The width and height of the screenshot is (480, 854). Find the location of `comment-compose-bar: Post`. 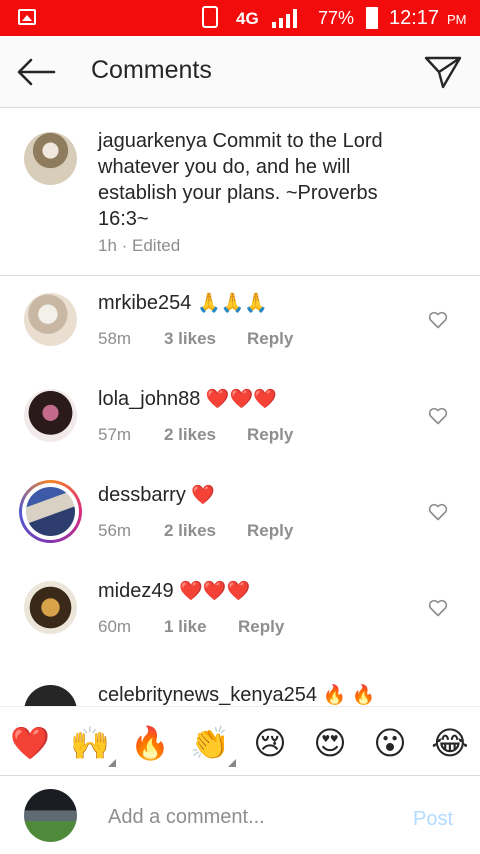

comment-compose-bar: Post is located at coordinates (240, 815).